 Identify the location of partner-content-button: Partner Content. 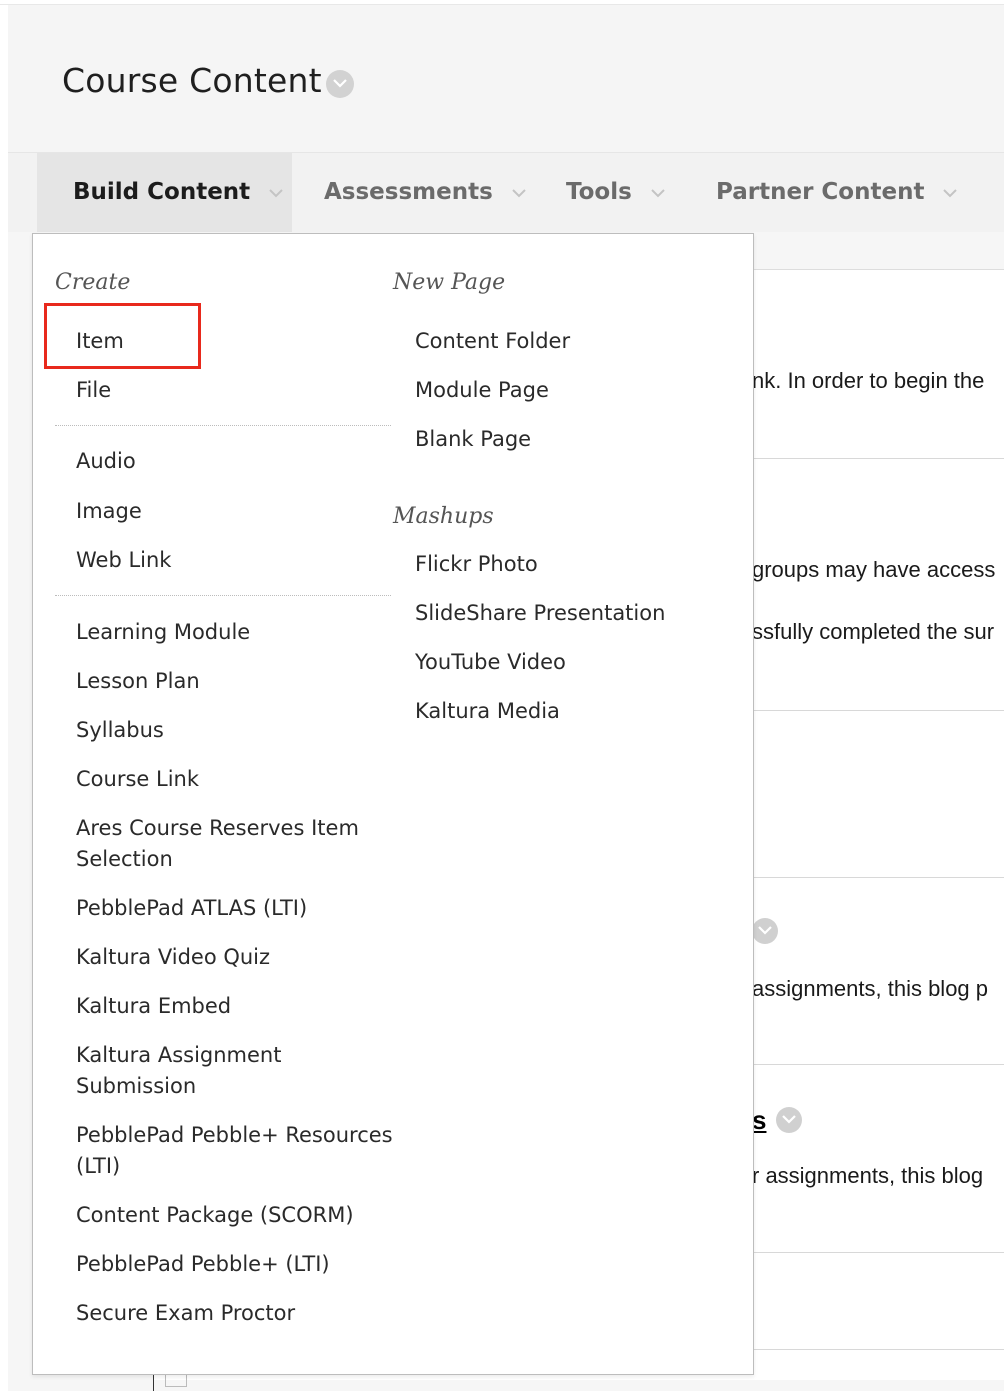
(837, 192).